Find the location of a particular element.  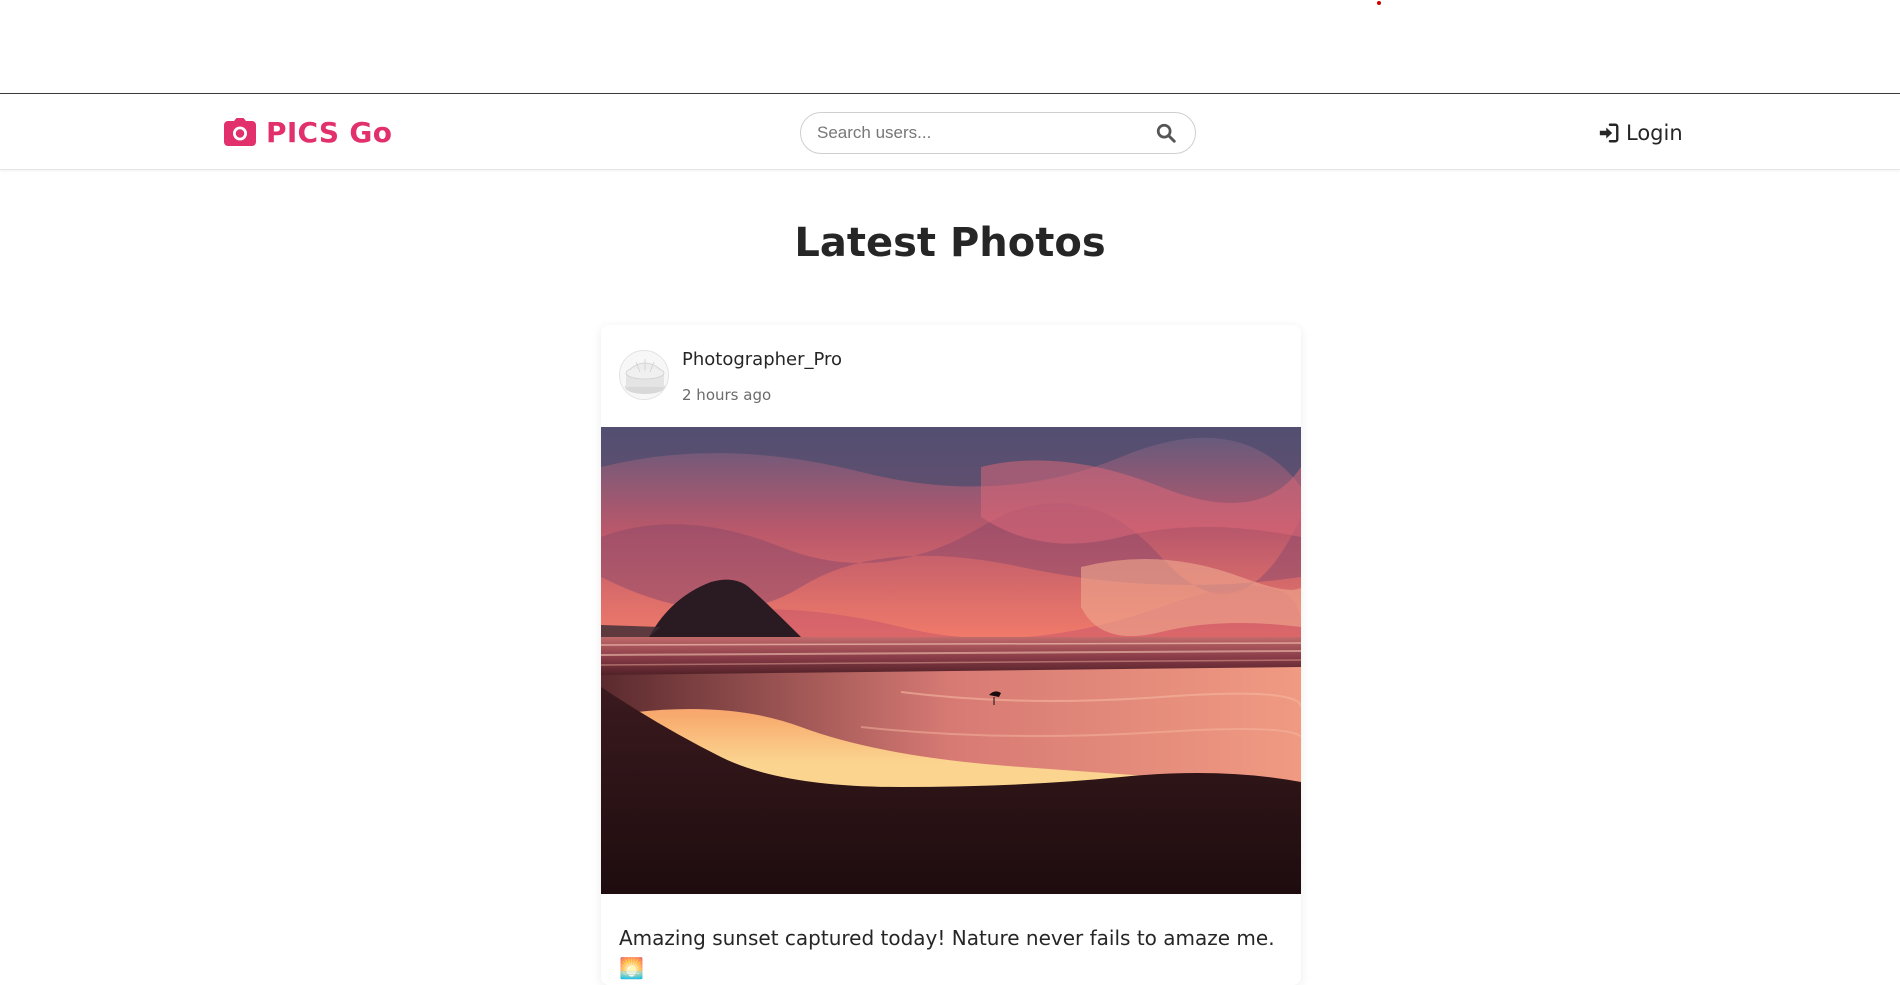

page-title: Latest Photos is located at coordinates (950, 243).